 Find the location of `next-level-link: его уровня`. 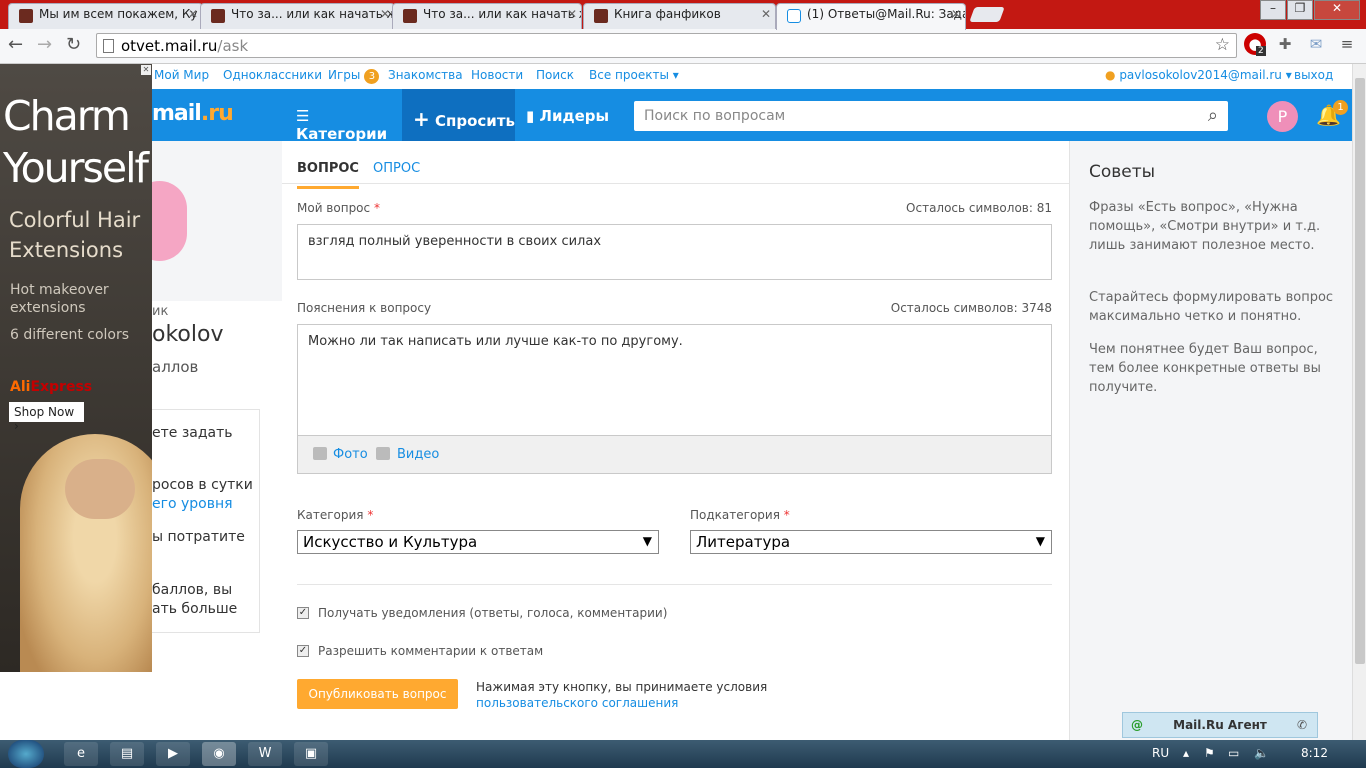

next-level-link: его уровня is located at coordinates (192, 504).